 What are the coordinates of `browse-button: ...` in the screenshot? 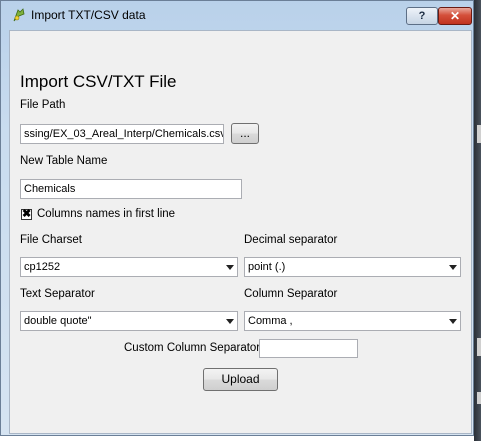 It's located at (245, 133).